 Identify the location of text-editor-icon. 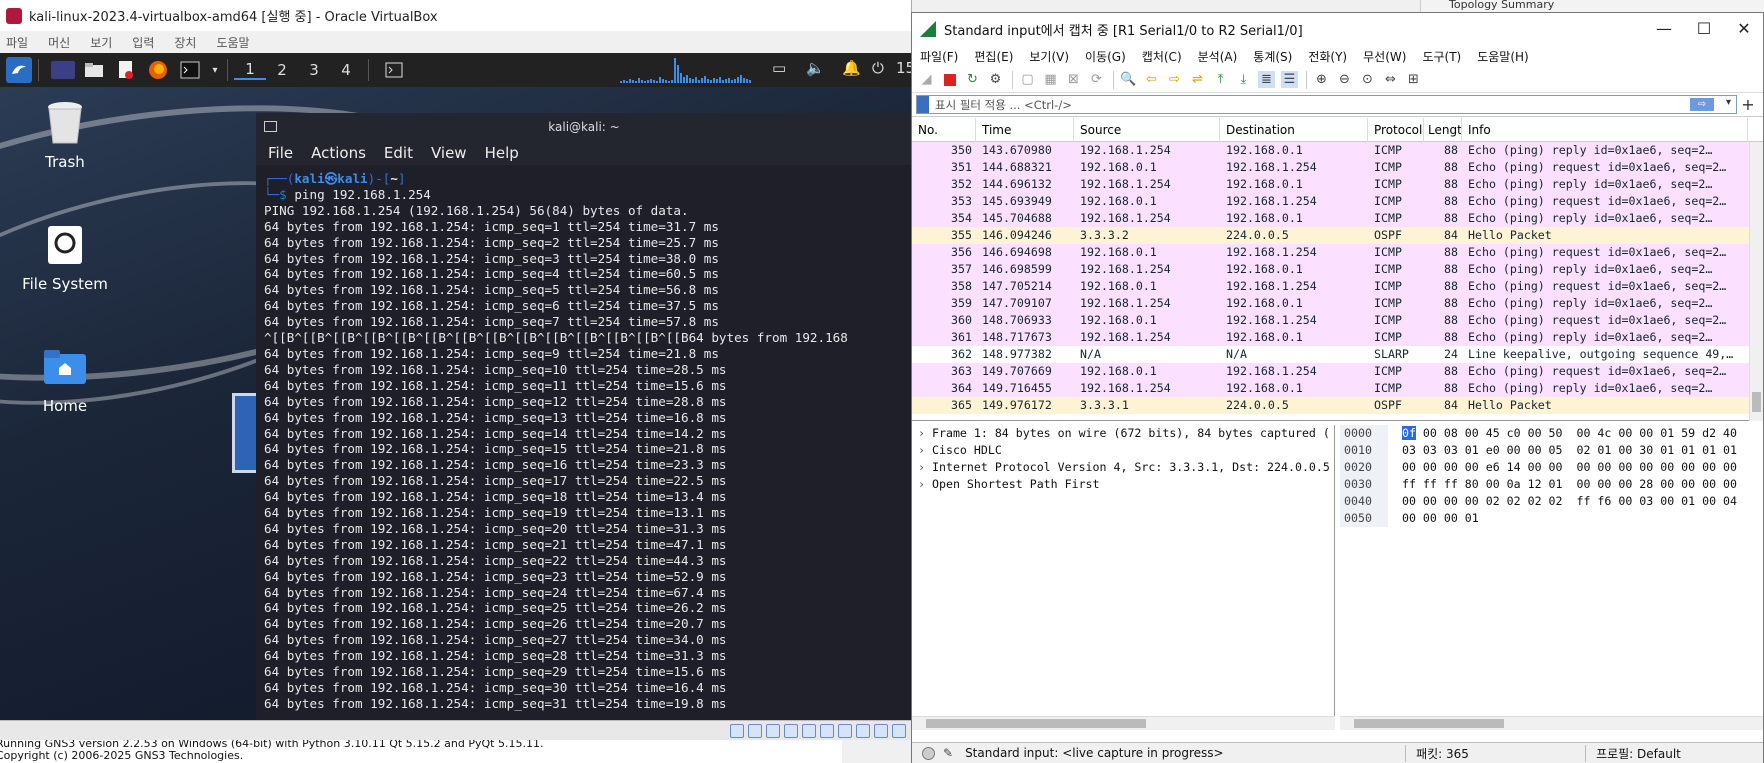
(126, 70).